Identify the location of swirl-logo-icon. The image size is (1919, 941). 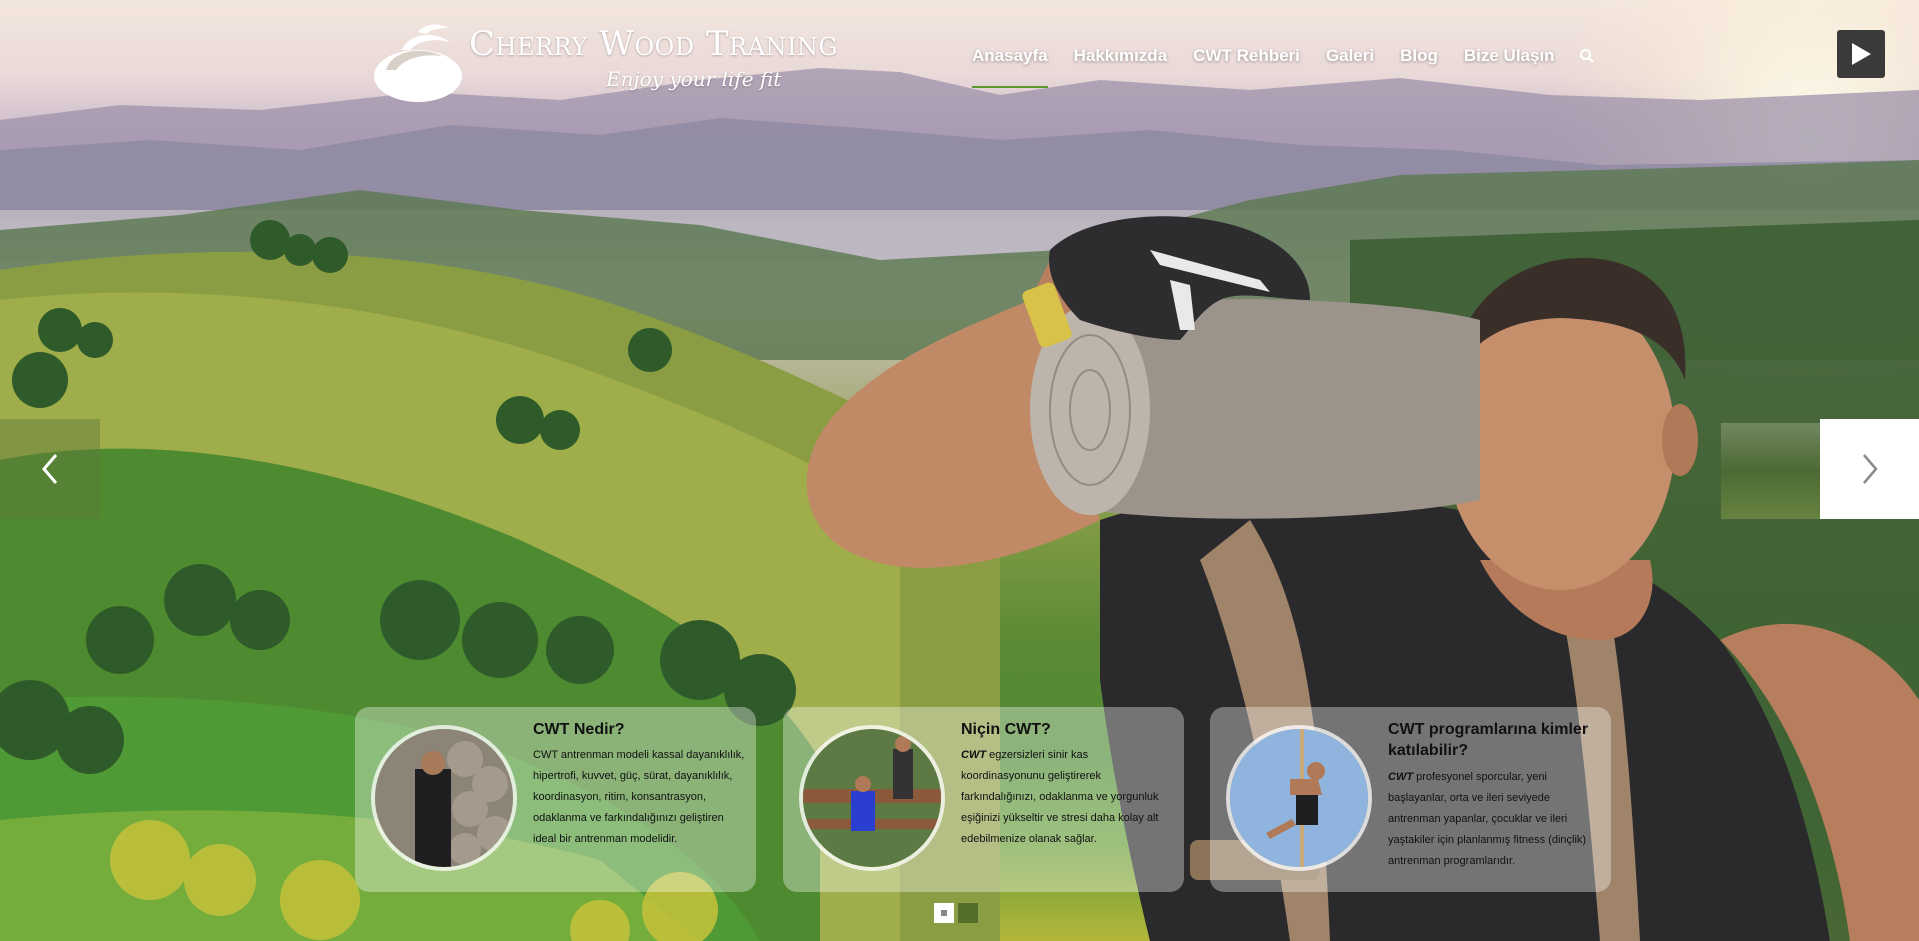
(418, 63).